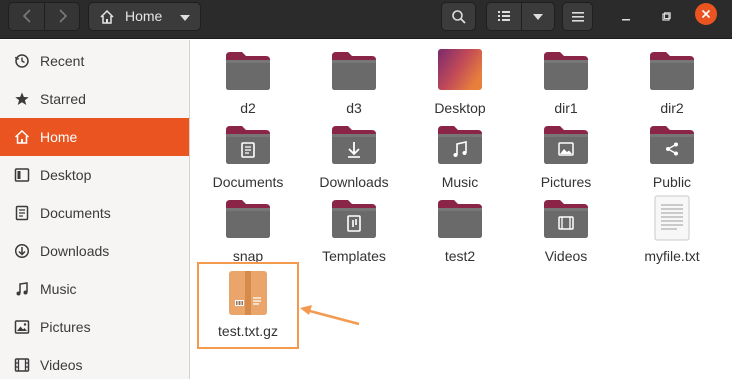 Image resolution: width=732 pixels, height=379 pixels. I want to click on location-button-home: Home, so click(144, 16).